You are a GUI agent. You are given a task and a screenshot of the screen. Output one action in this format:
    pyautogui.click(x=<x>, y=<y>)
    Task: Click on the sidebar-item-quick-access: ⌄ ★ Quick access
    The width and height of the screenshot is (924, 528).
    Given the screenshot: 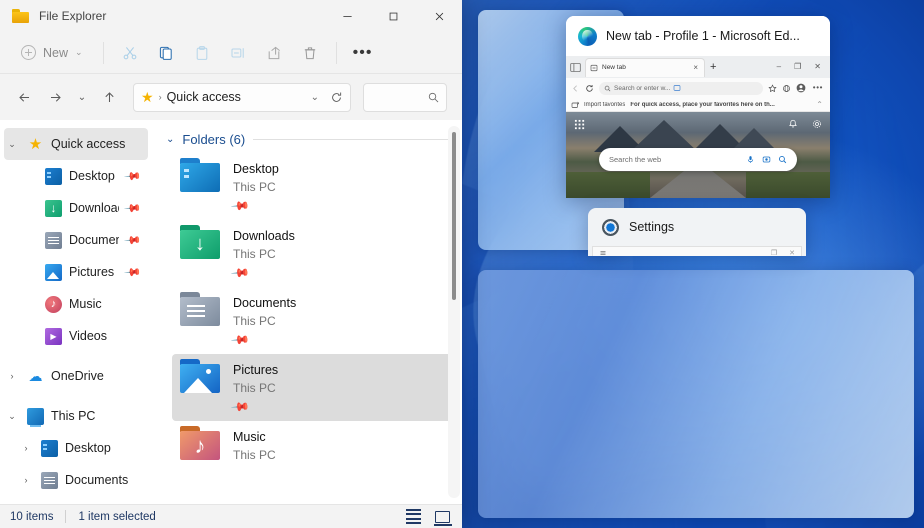 What is the action you would take?
    pyautogui.click(x=76, y=144)
    